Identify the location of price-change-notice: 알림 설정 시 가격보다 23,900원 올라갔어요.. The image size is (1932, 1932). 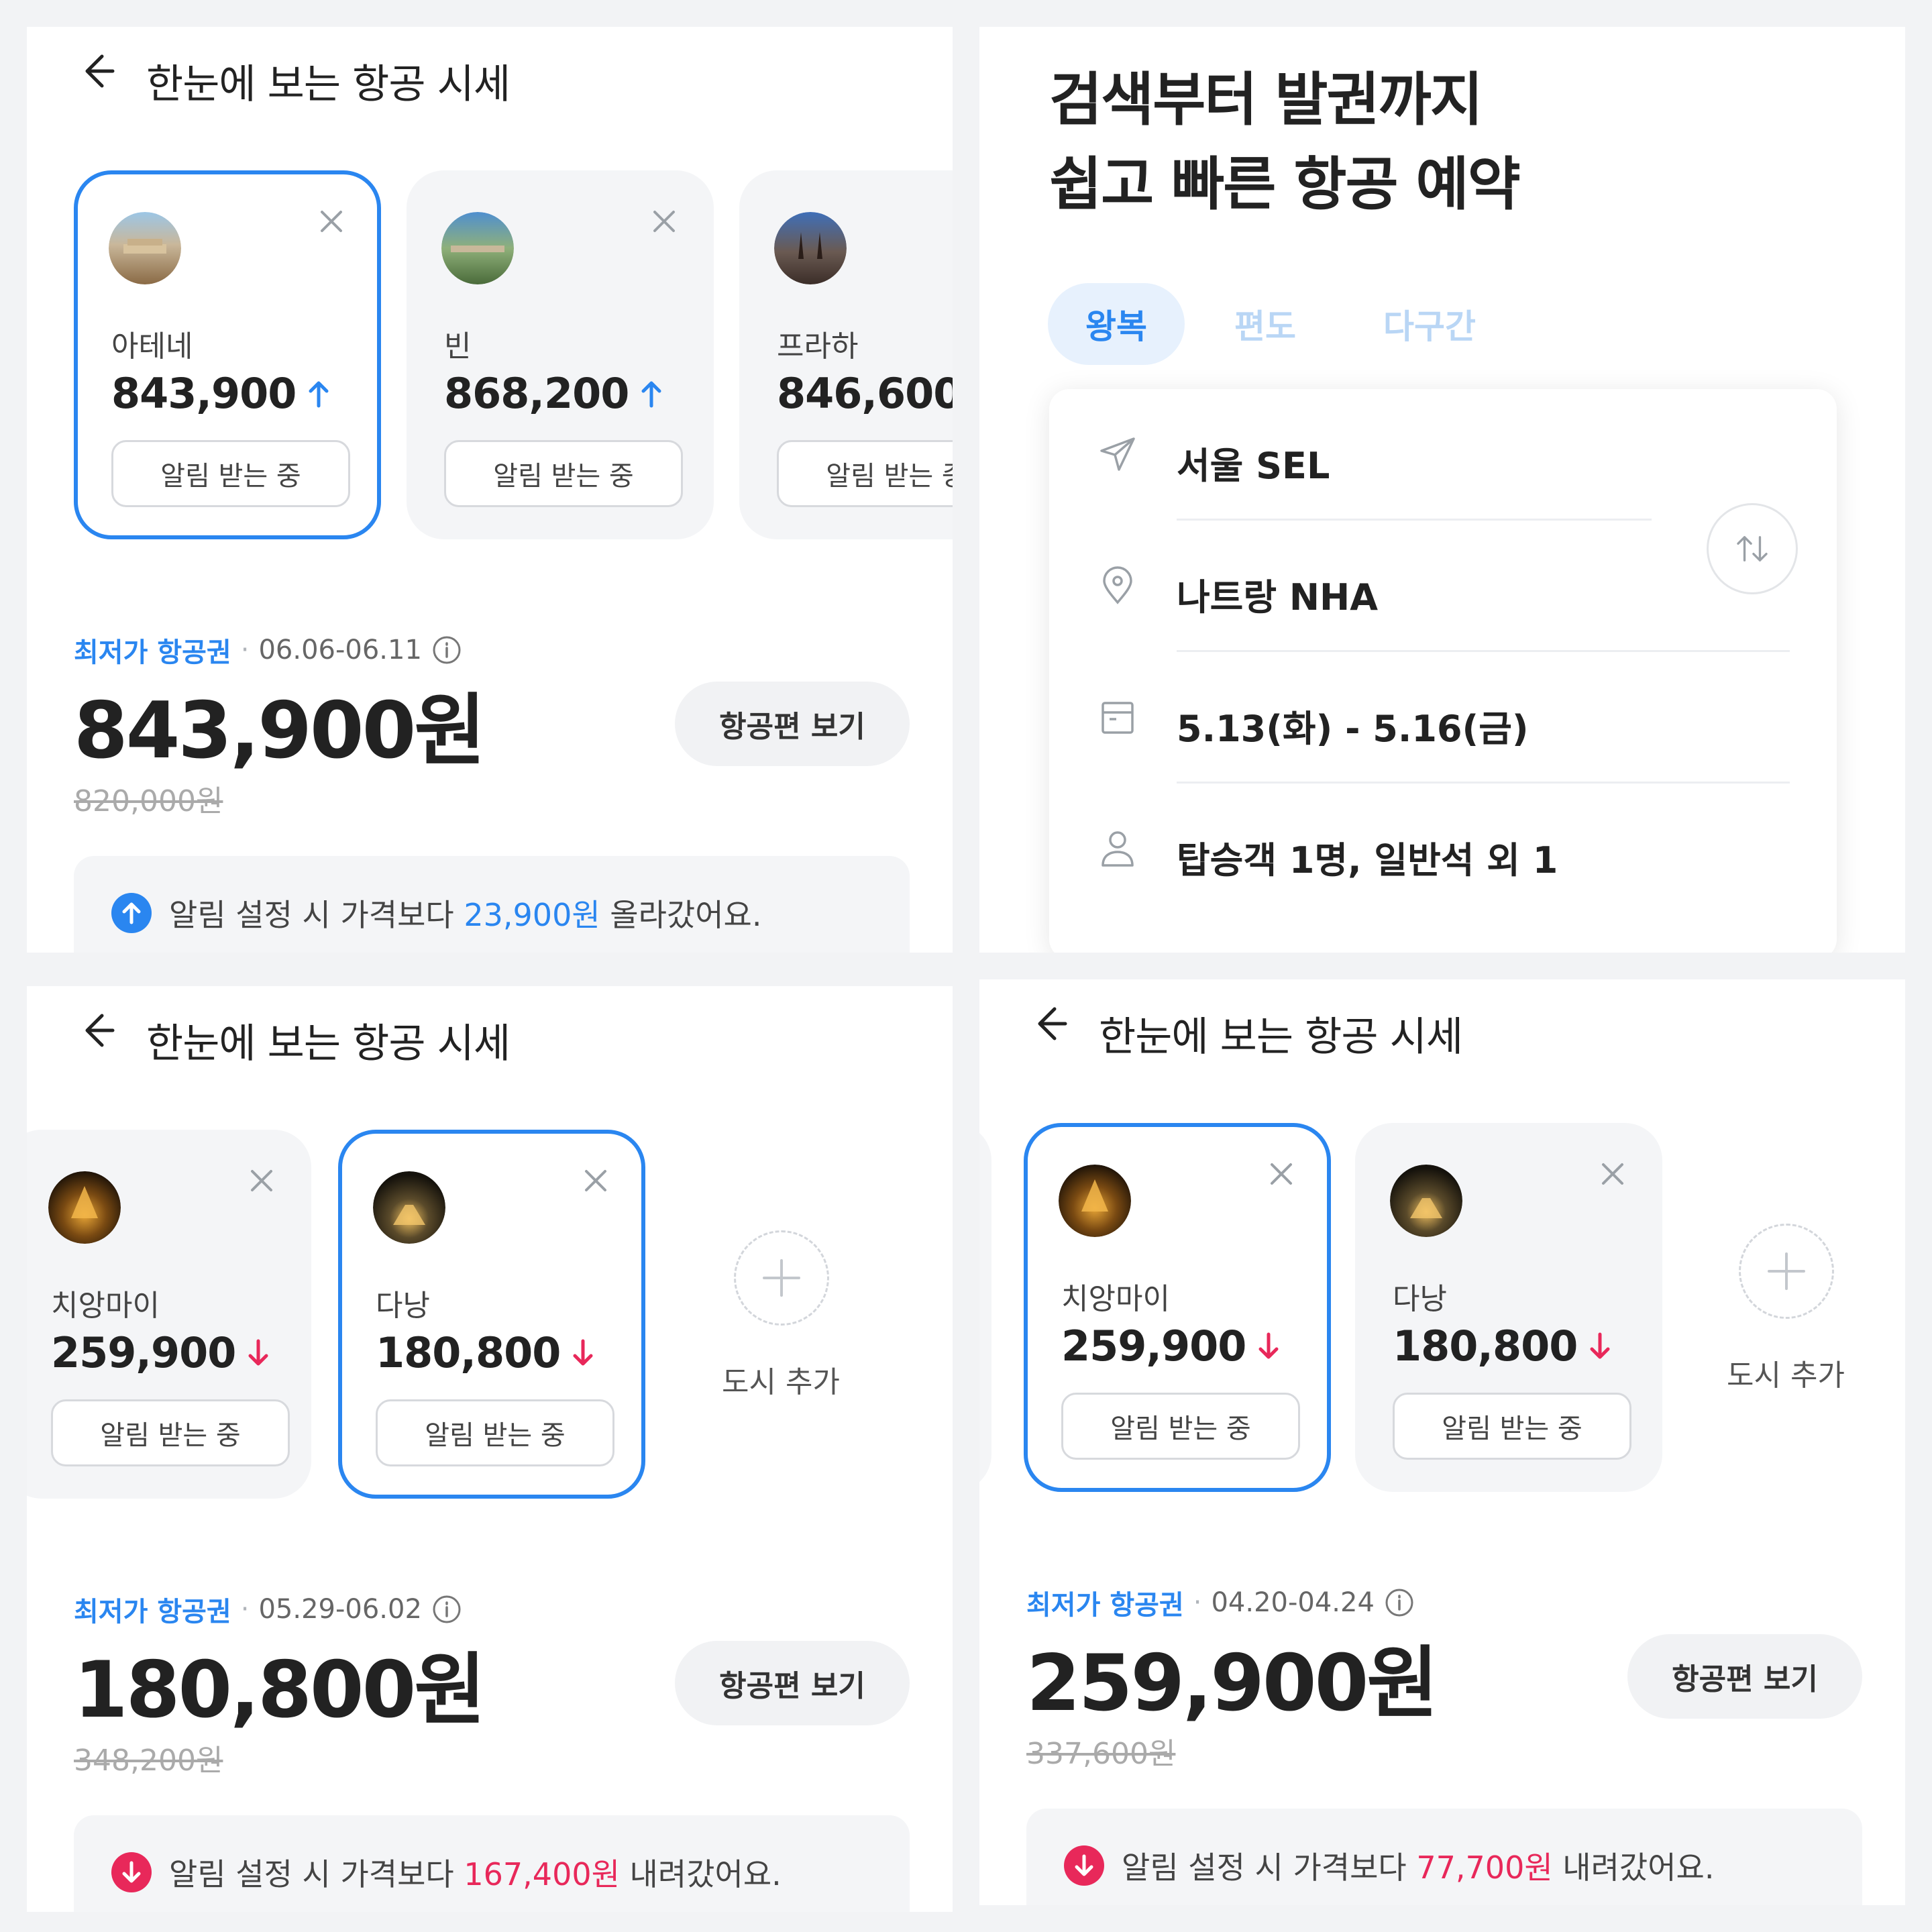
(492, 904).